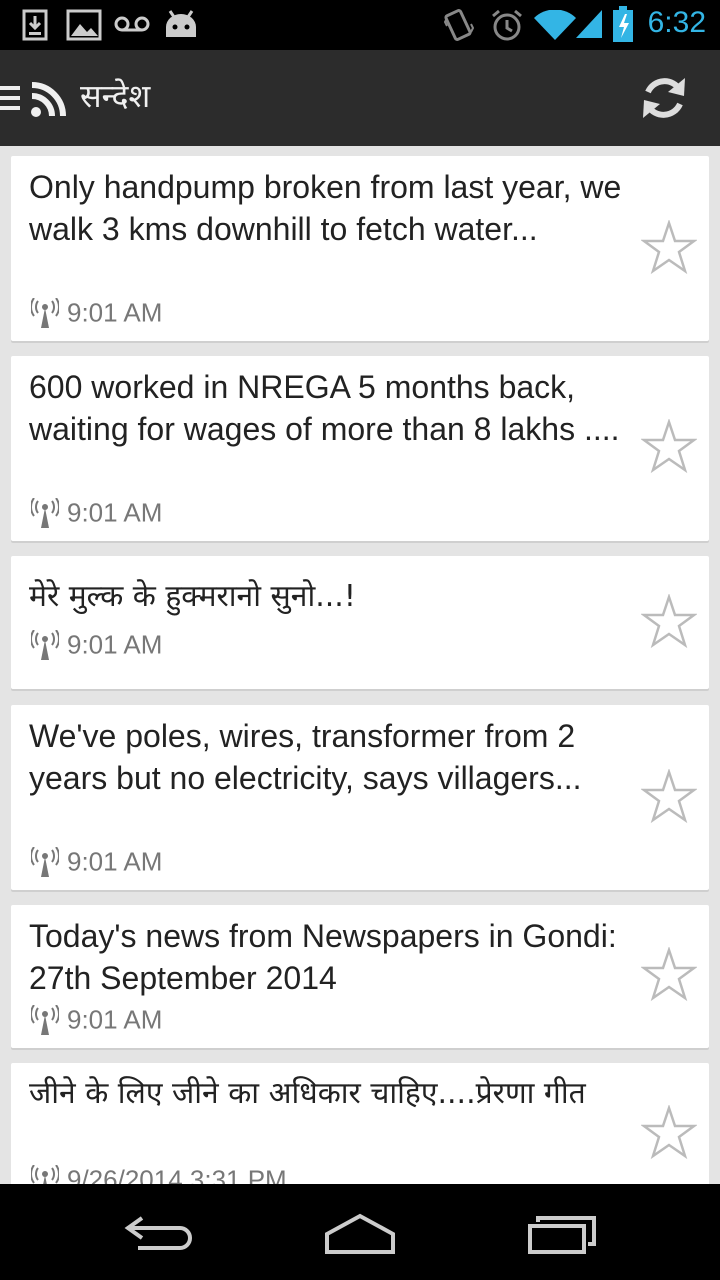  What do you see at coordinates (360, 622) in the screenshot?
I see `message-card: मेरे मुल्क के हुक्मरानो सुनो...! 9:01 AM` at bounding box center [360, 622].